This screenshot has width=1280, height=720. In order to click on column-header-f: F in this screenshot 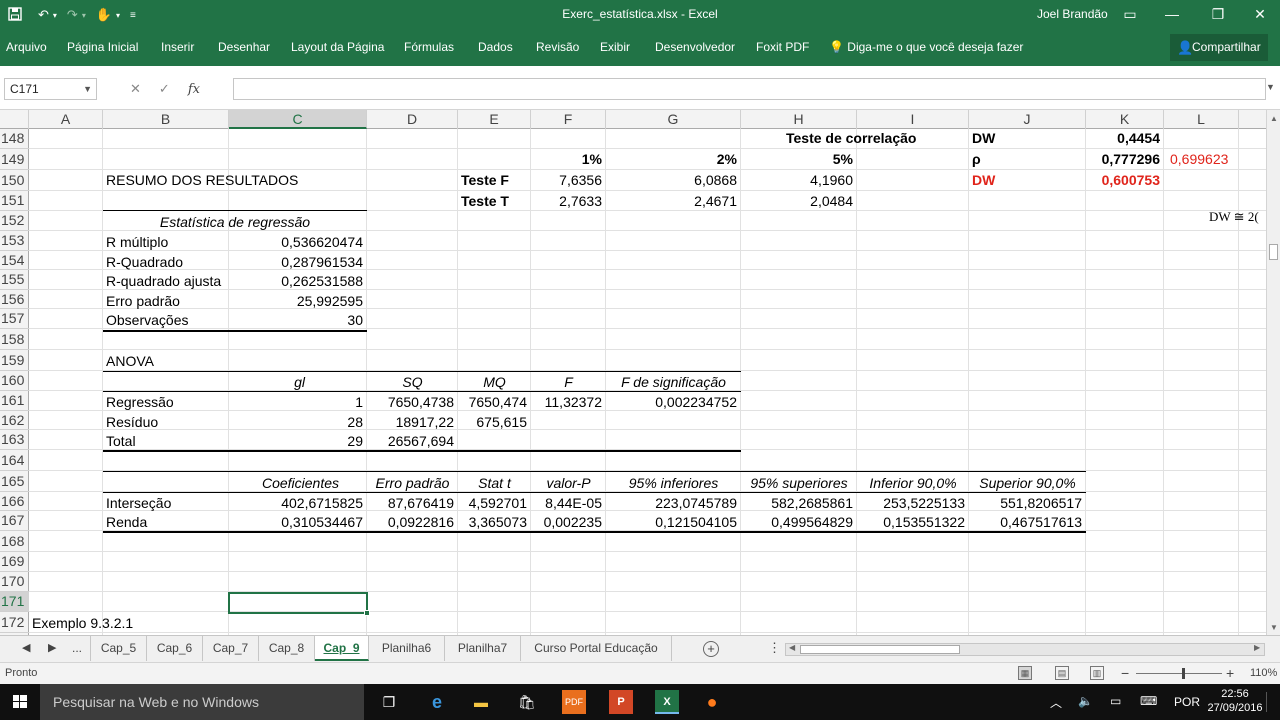, I will do `click(568, 119)`.